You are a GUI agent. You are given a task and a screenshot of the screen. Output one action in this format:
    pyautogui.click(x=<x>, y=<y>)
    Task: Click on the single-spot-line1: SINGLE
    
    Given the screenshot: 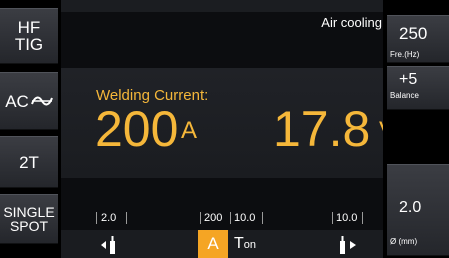 What is the action you would take?
    pyautogui.click(x=29, y=212)
    